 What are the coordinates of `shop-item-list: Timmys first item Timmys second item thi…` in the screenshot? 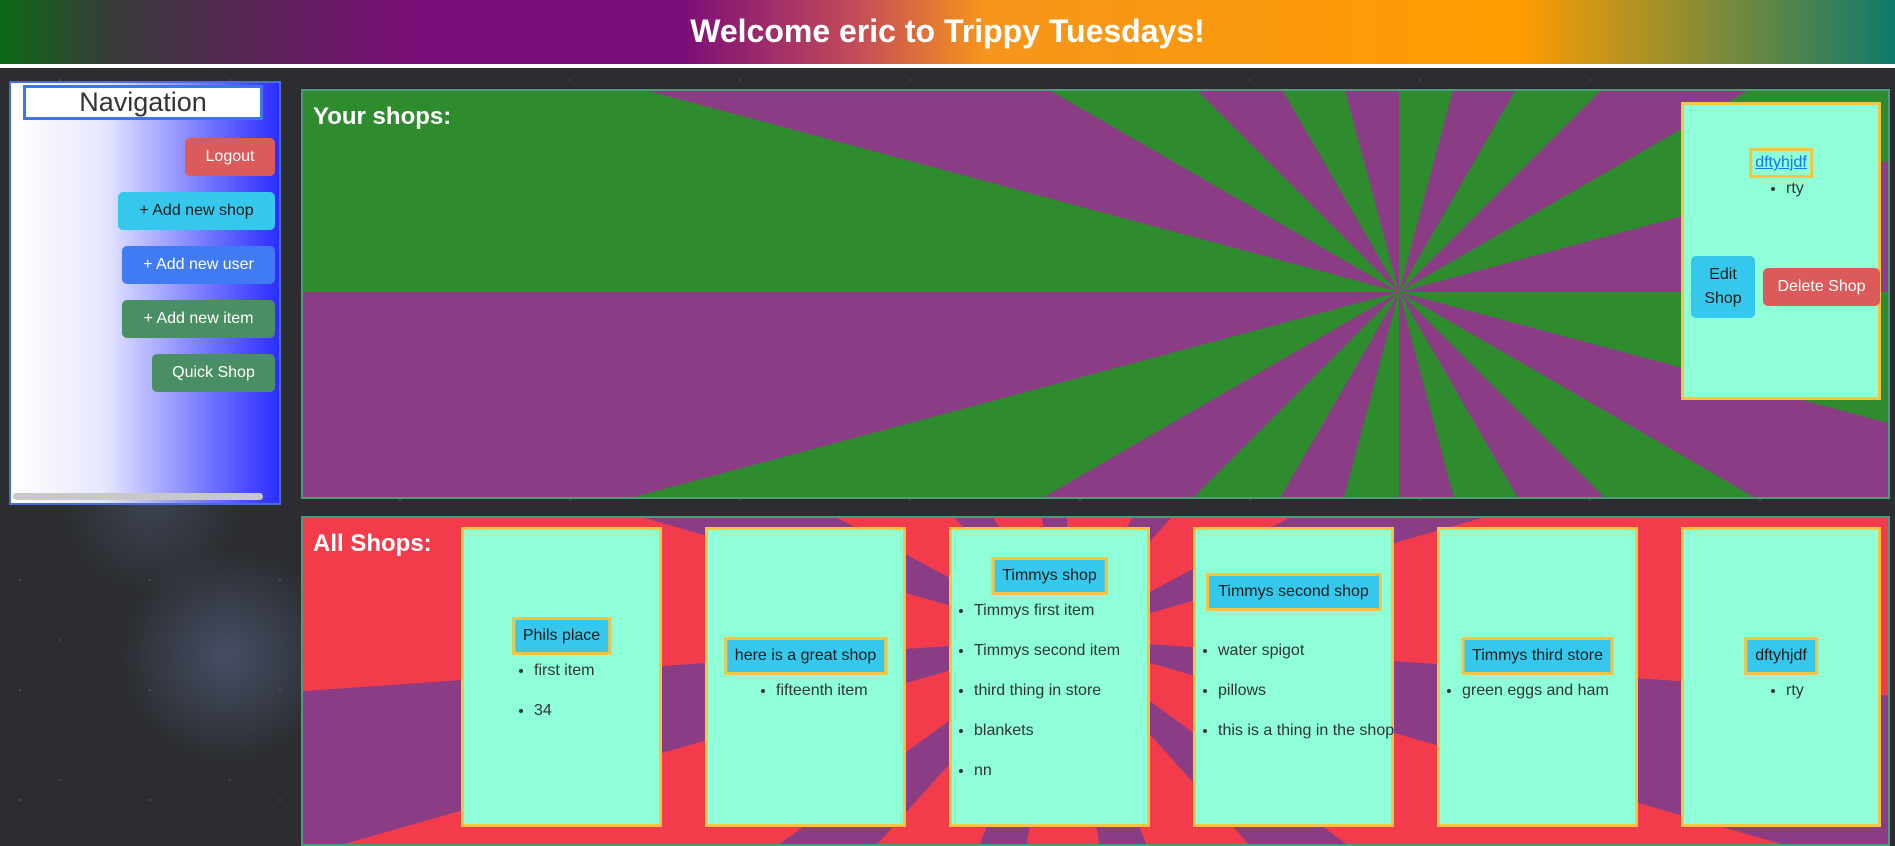 It's located at (1036, 701).